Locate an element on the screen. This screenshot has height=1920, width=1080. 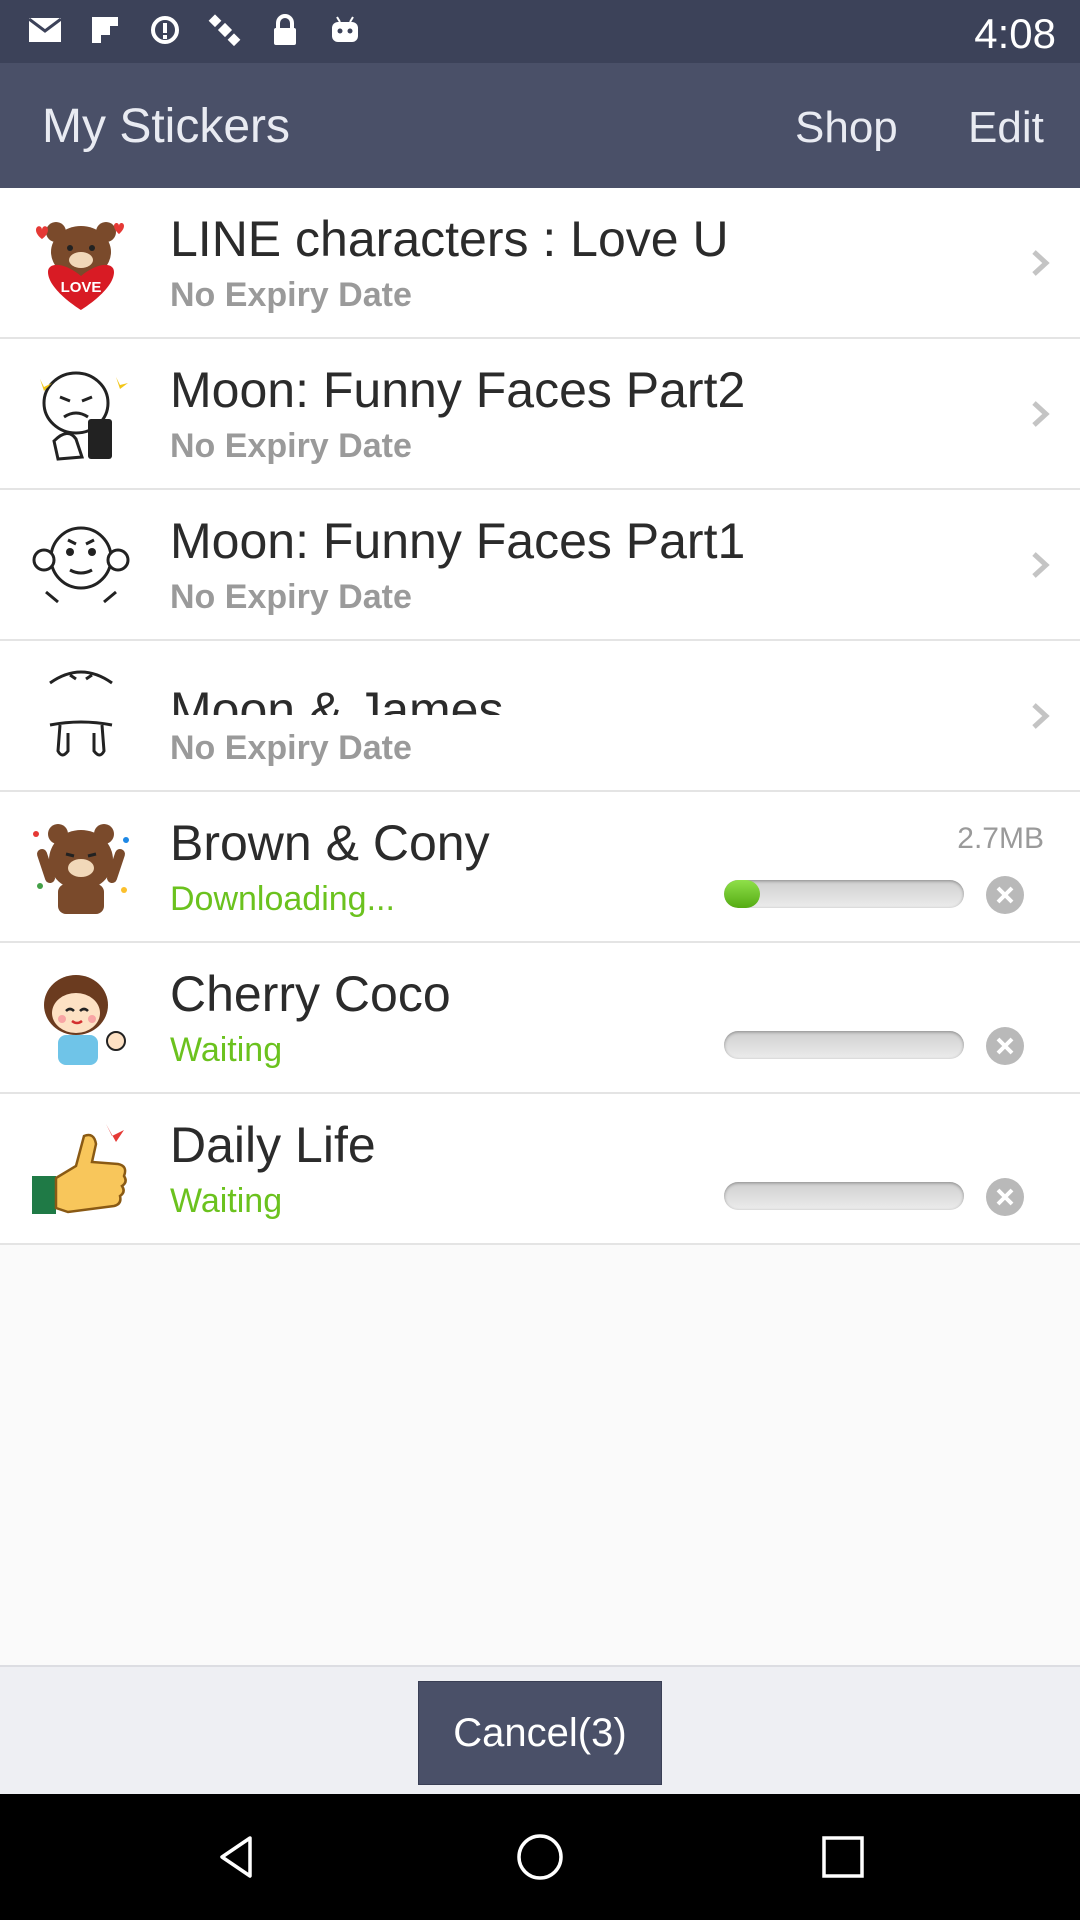
cancel-all-button: Cancel(3) is located at coordinates (540, 1733).